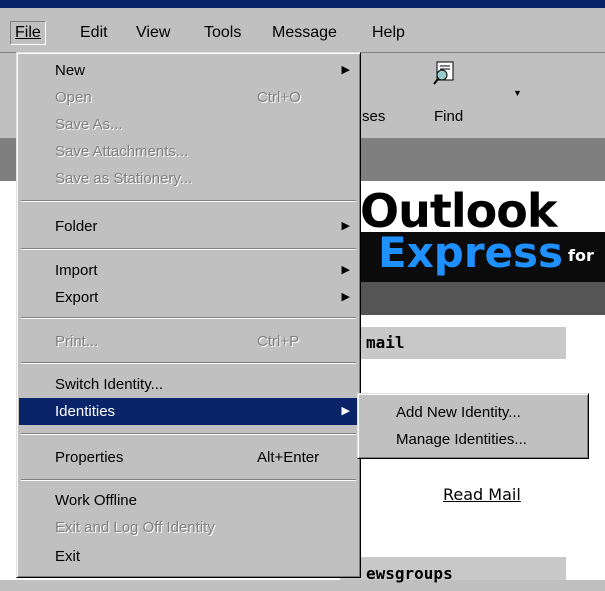 This screenshot has width=605, height=591. What do you see at coordinates (448, 116) in the screenshot?
I see `find-button-label: Find` at bounding box center [448, 116].